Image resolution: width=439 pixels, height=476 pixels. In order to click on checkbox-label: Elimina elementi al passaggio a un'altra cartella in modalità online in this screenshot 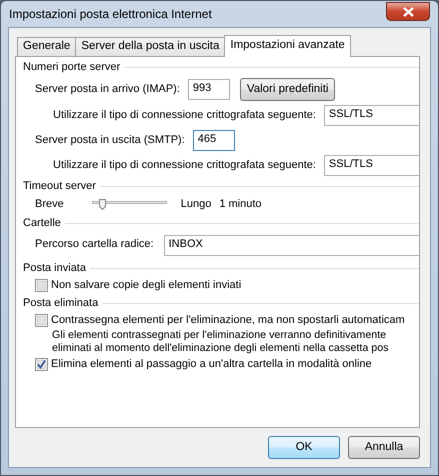, I will do `click(211, 365)`.